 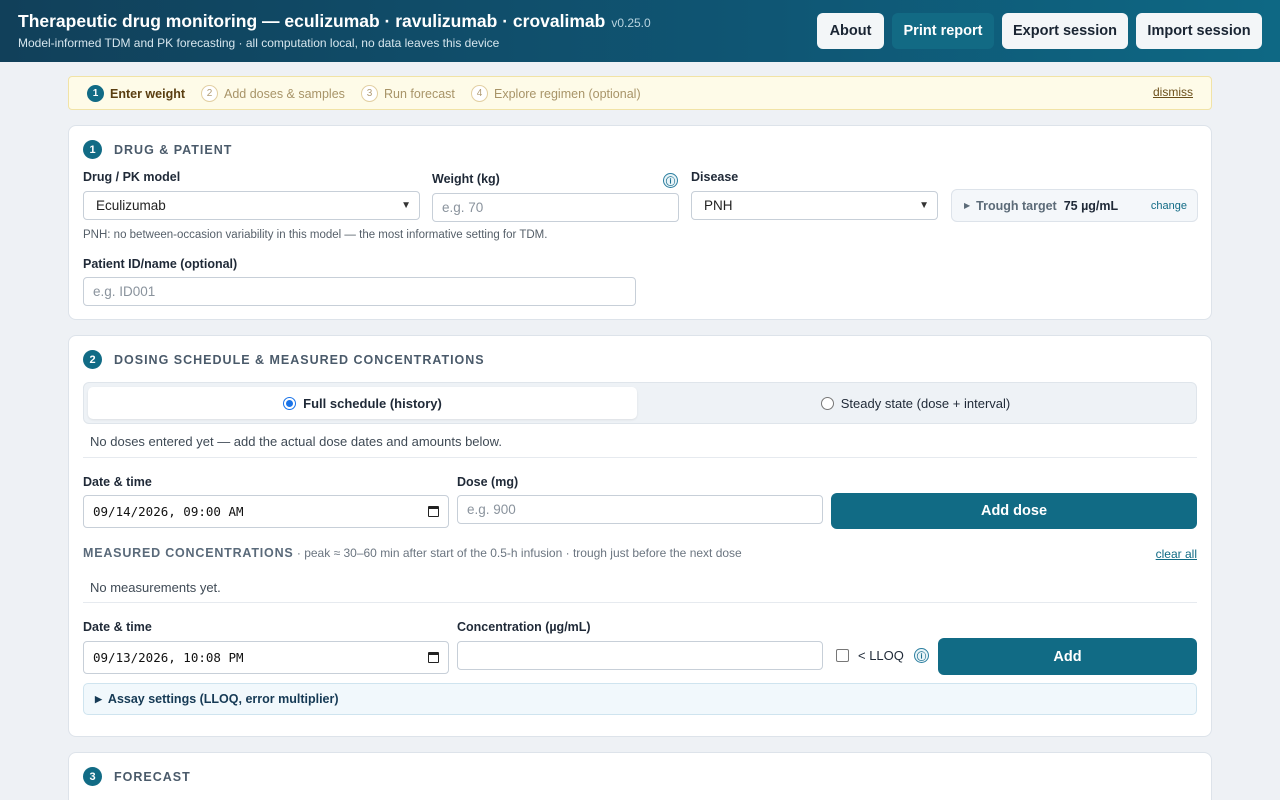 I want to click on dismiss-link: dismiss, so click(x=1173, y=92).